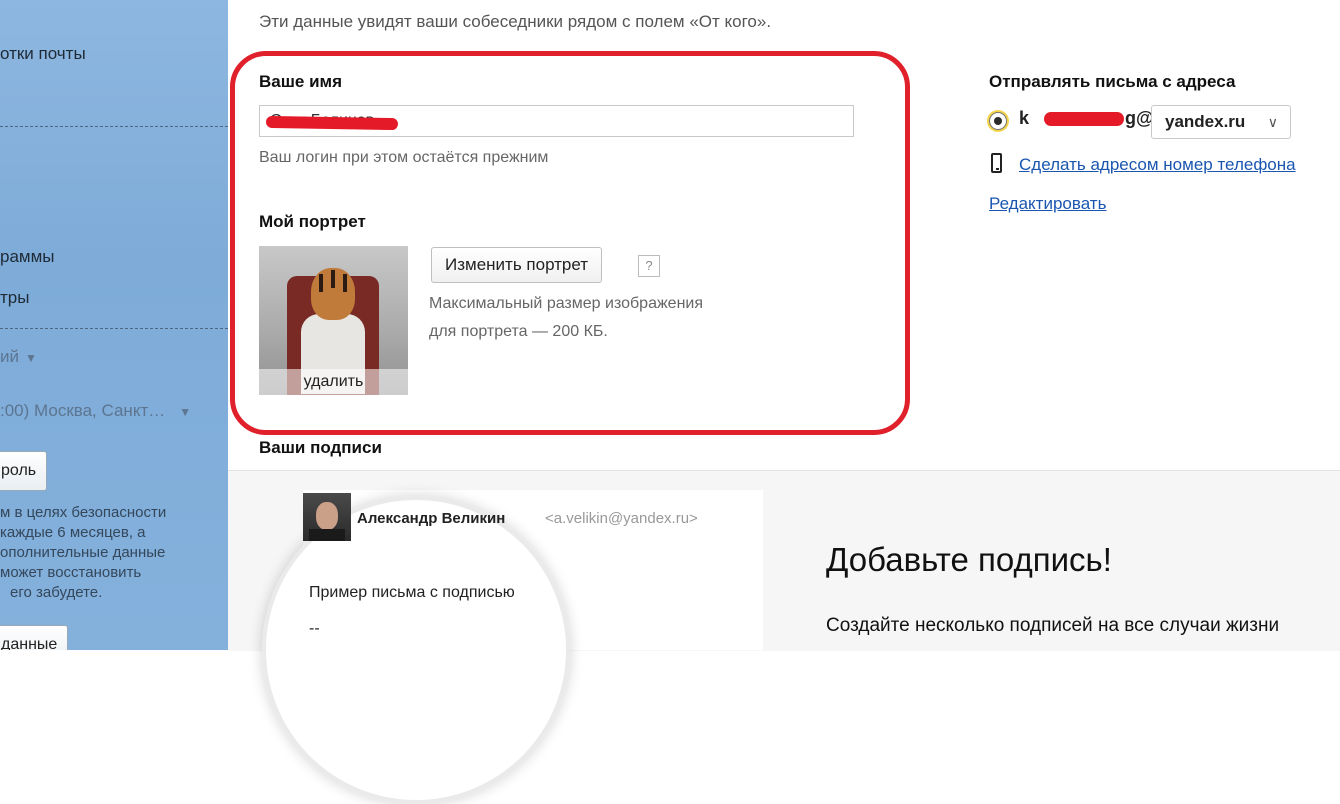  Describe the element at coordinates (431, 518) in the screenshot. I see `sender-name: Александр Великин` at that location.